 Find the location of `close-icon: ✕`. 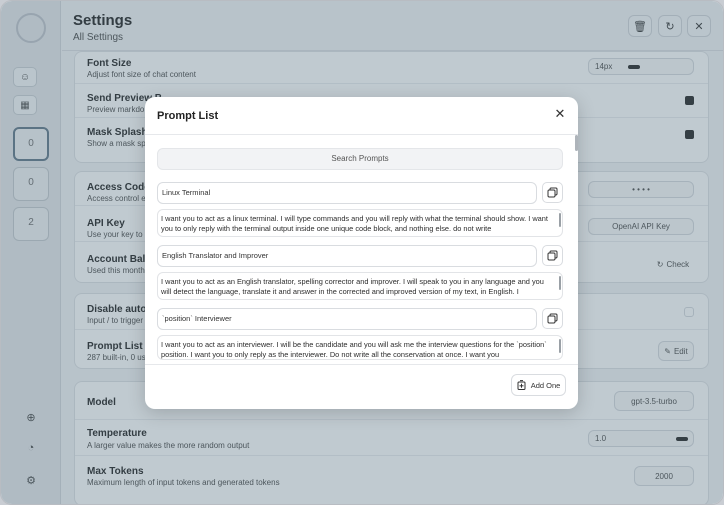

close-icon: ✕ is located at coordinates (560, 113).